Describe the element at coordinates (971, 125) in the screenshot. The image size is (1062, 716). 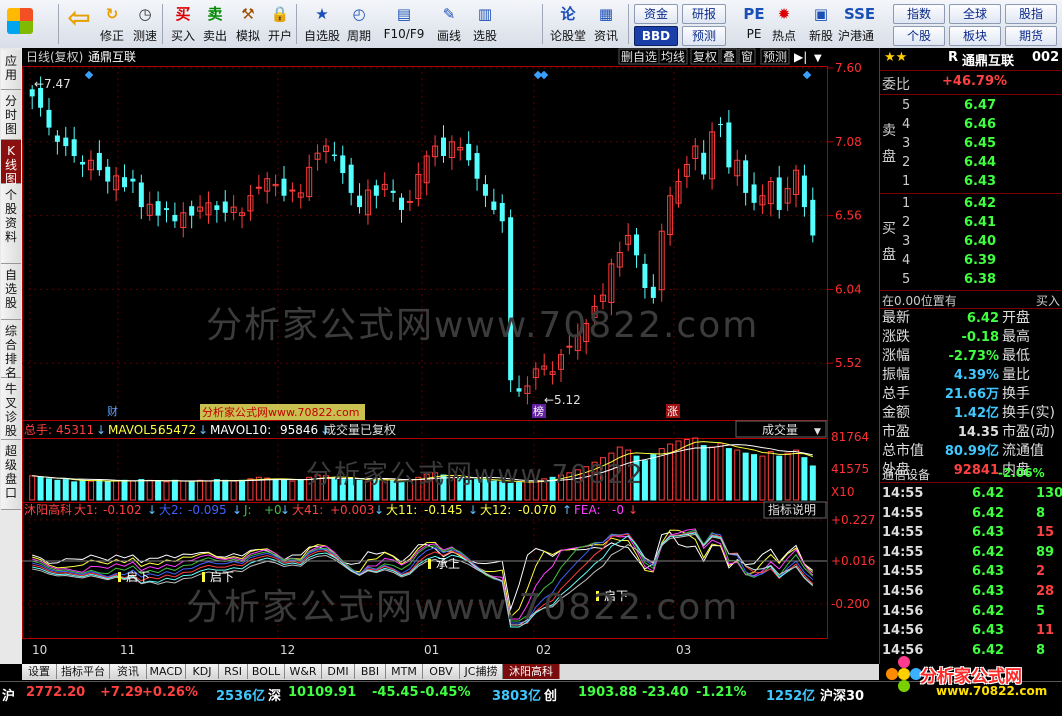
I see `ask-row: 4 6.46` at that location.